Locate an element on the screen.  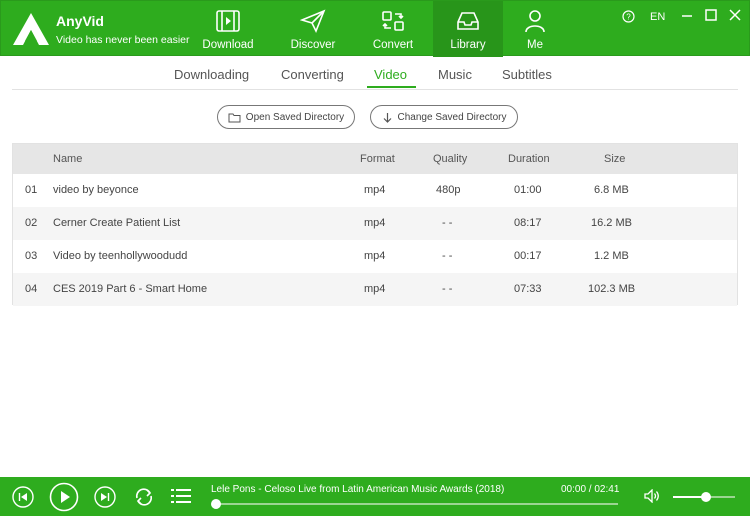
nav-me: Me is located at coordinates (535, 29).